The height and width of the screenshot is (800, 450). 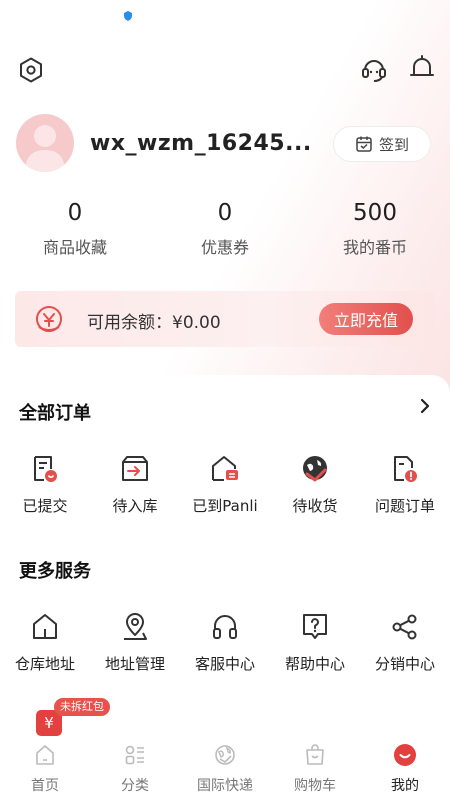 What do you see at coordinates (224, 247) in the screenshot?
I see `stat-label: 优惠券` at bounding box center [224, 247].